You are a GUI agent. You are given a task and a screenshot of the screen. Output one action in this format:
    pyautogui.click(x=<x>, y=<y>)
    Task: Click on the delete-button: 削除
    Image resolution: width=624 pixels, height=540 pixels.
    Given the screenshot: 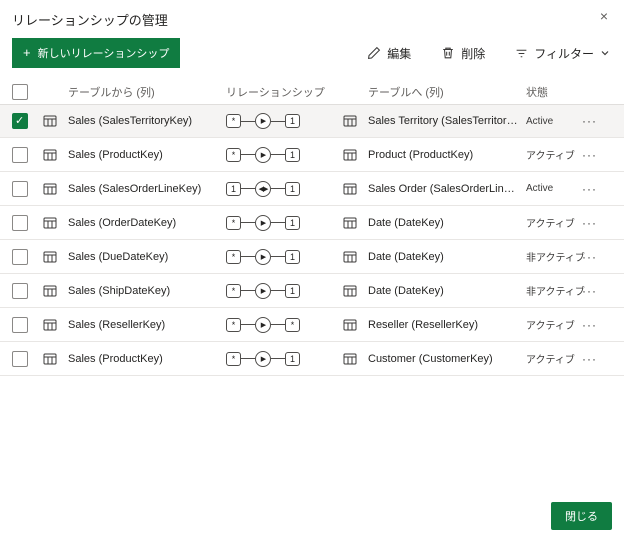 What is the action you would take?
    pyautogui.click(x=463, y=53)
    